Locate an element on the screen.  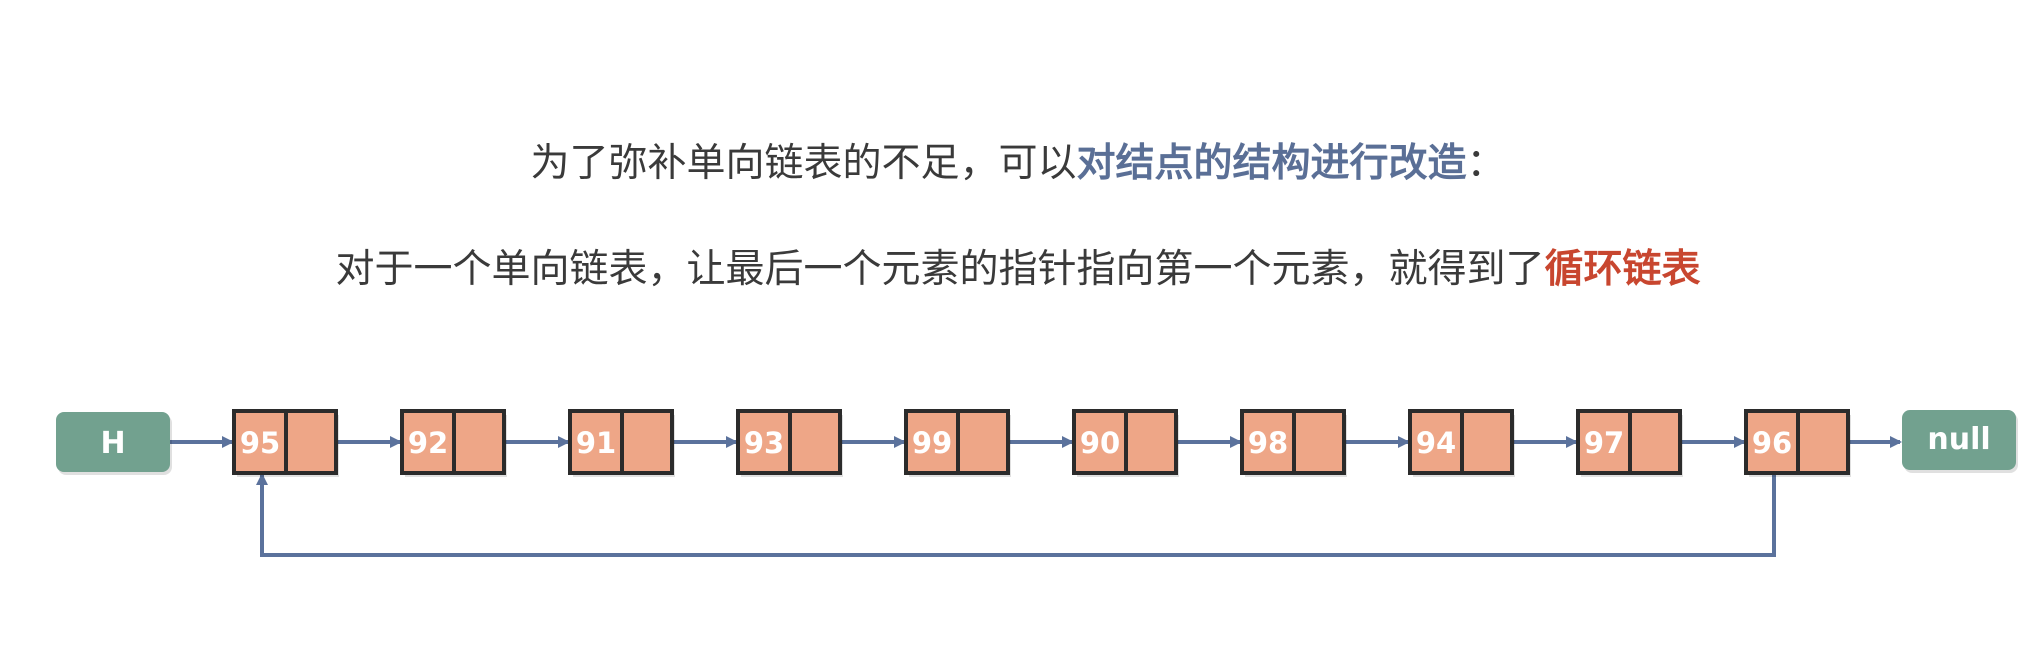
head-node: H is located at coordinates (114, 443).